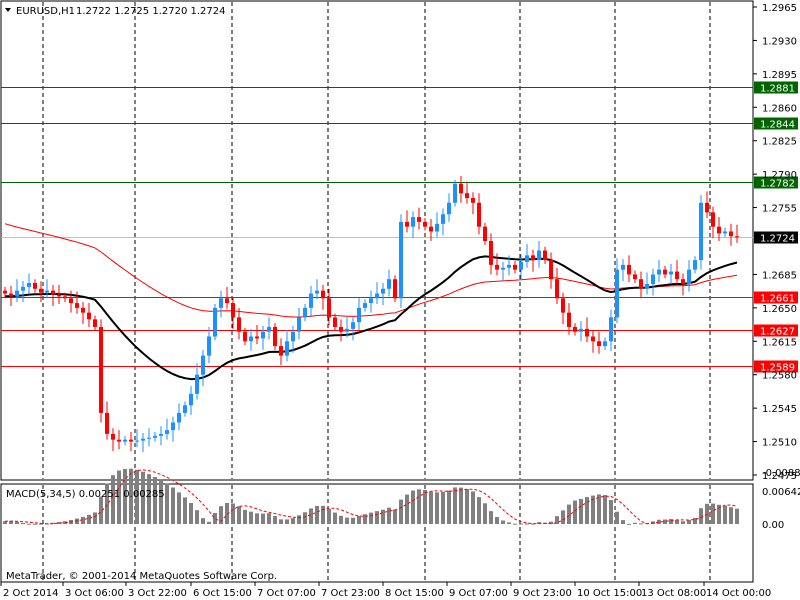 The image size is (800, 600). Describe the element at coordinates (779, 443) in the screenshot. I see `price-tick-label: 1.2510` at that location.